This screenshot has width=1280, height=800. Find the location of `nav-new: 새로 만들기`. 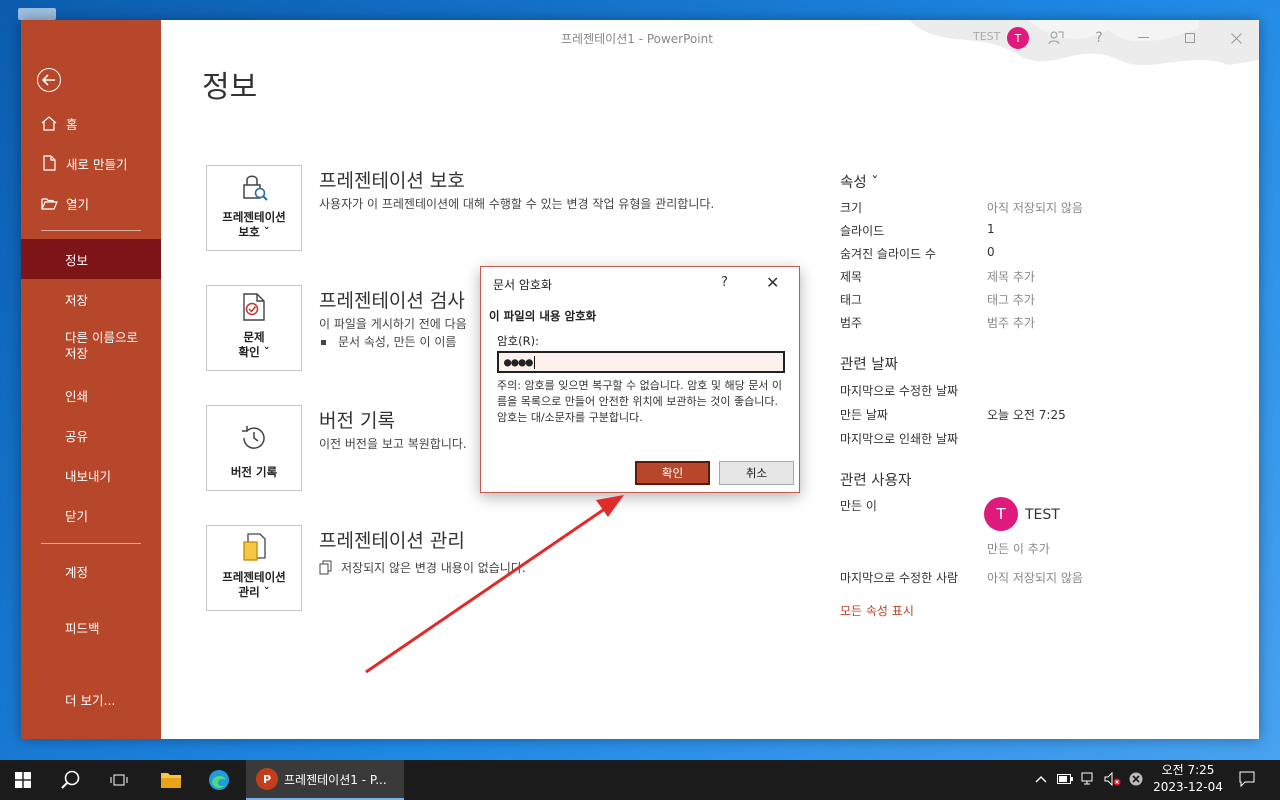

nav-new: 새로 만들기 is located at coordinates (91, 163).